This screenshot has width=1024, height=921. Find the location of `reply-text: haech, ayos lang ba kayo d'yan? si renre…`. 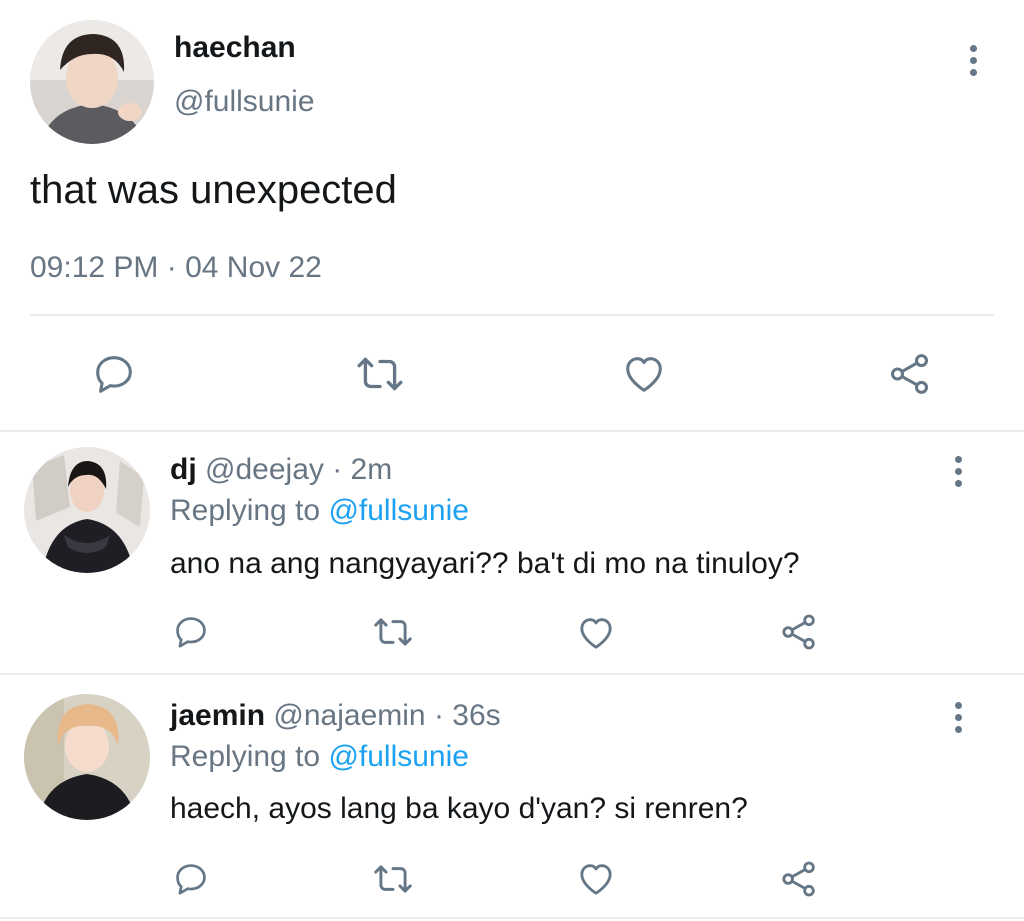

reply-text: haech, ayos lang ba kayo d'yan? si renre… is located at coordinates (459, 808).